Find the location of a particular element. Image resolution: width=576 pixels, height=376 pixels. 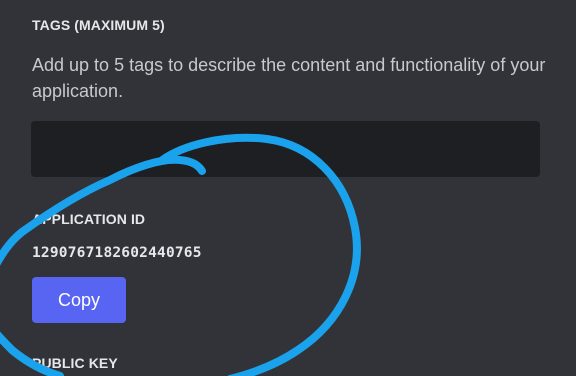

tags-section-title: TAGS (MAXIMUM 5) is located at coordinates (98, 25).